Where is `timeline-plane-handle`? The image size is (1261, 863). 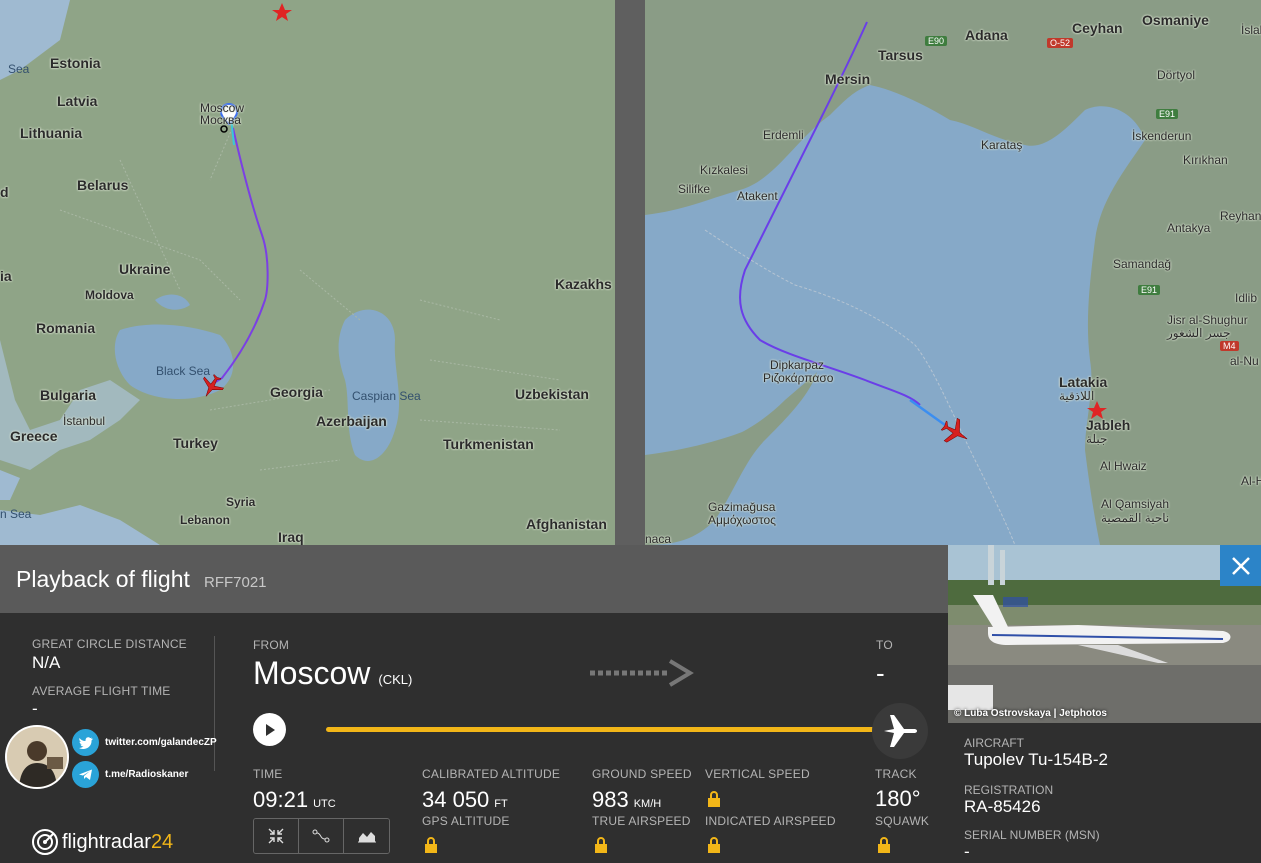
timeline-plane-handle is located at coordinates (900, 731).